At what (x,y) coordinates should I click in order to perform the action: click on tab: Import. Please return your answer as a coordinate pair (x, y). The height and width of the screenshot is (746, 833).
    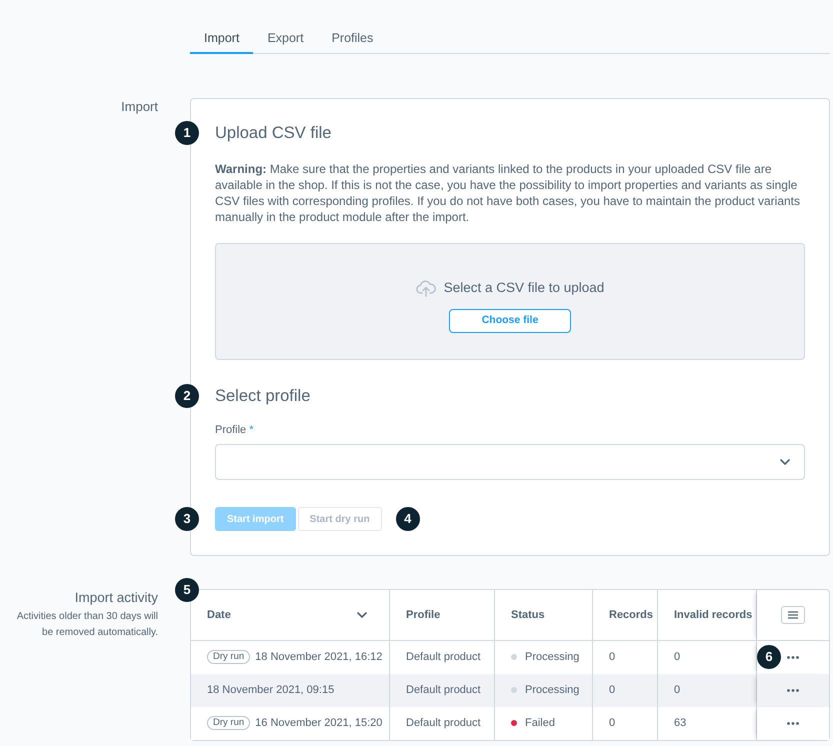
    Looking at the image, I should click on (222, 39).